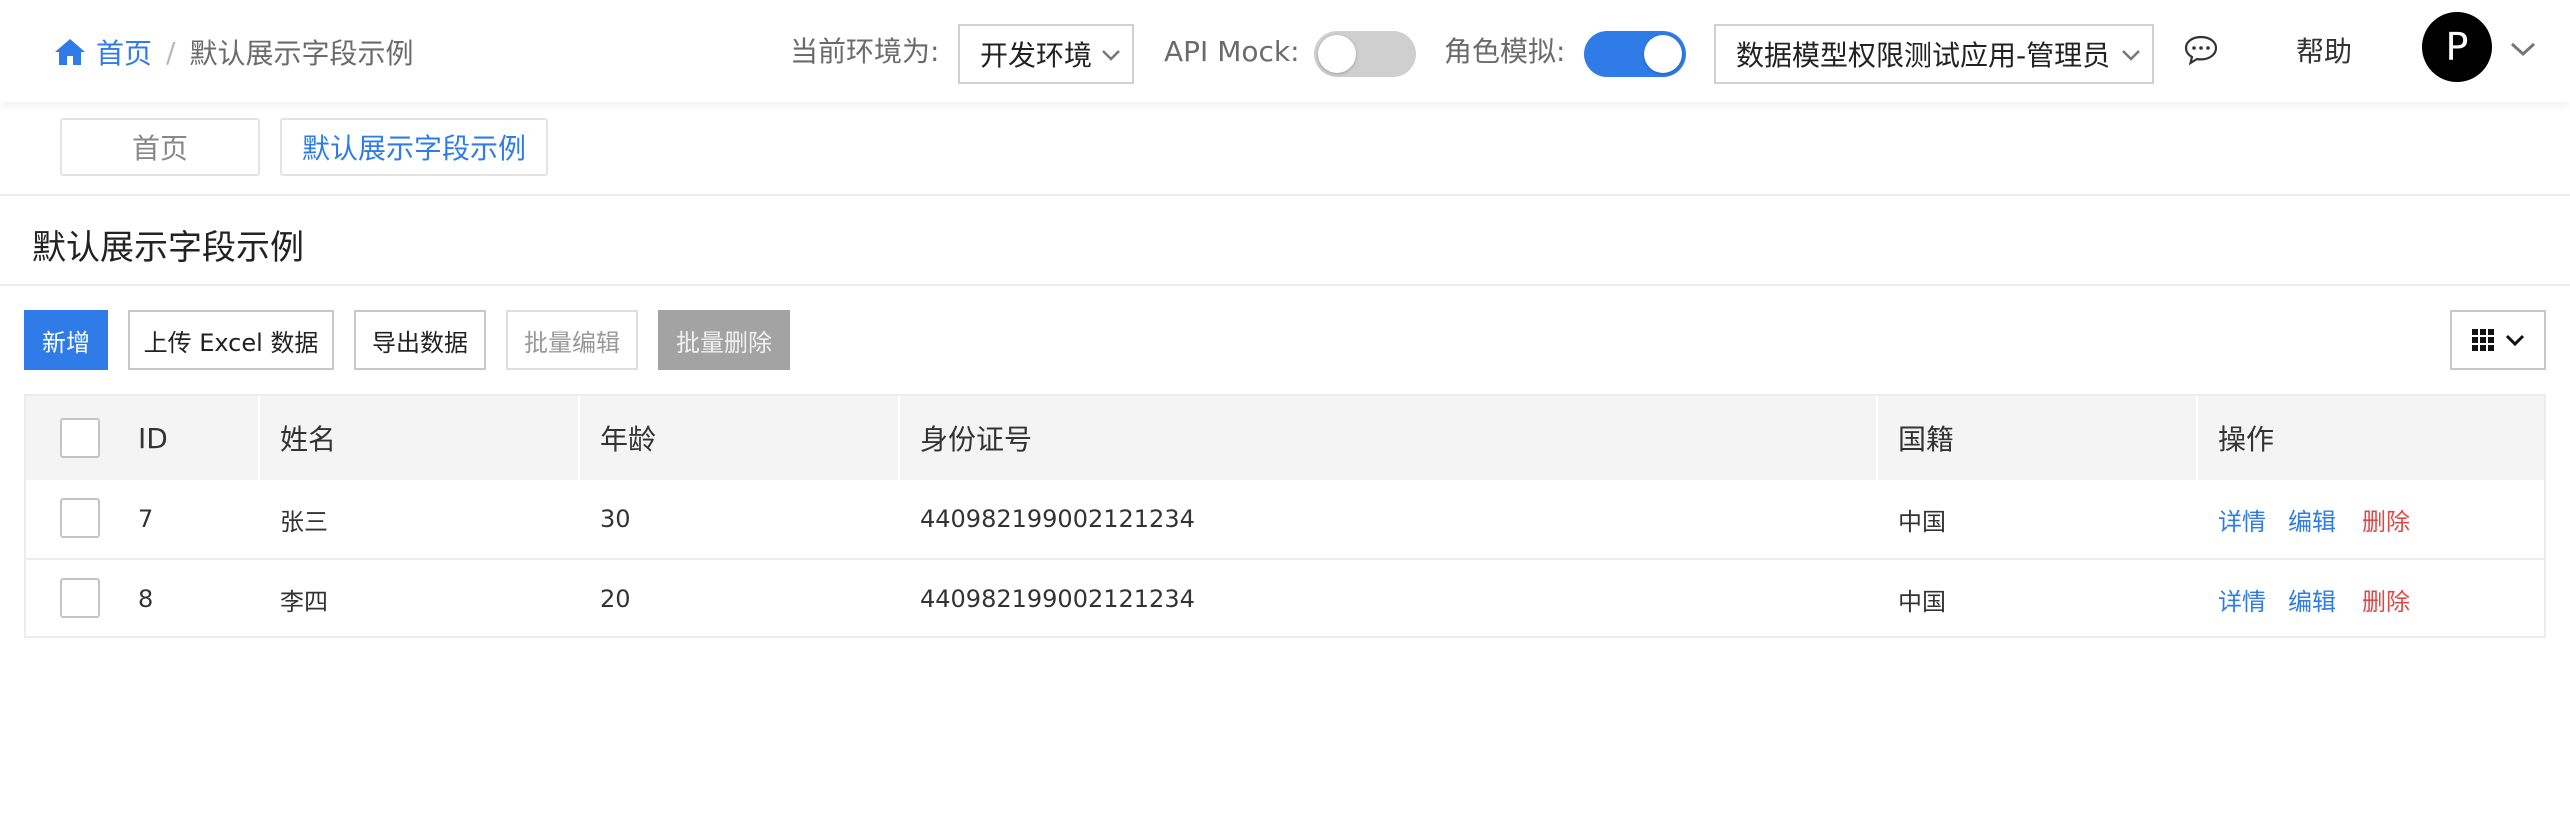 The width and height of the screenshot is (2570, 832). Describe the element at coordinates (1365, 54) in the screenshot. I see `api-mock-toggle` at that location.